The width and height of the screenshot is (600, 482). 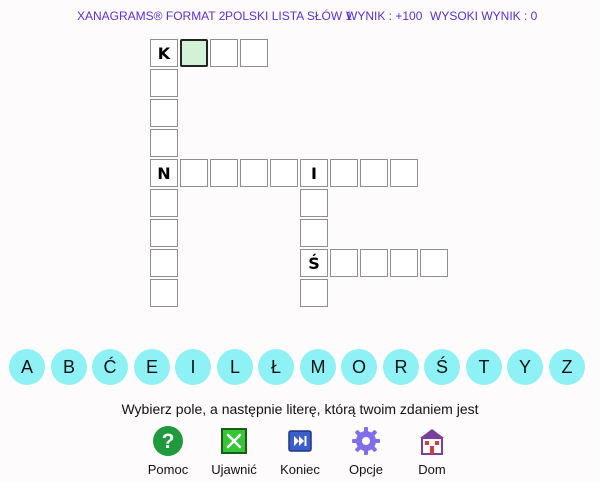 What do you see at coordinates (164, 173) in the screenshot?
I see `grid-cell-filled: N` at bounding box center [164, 173].